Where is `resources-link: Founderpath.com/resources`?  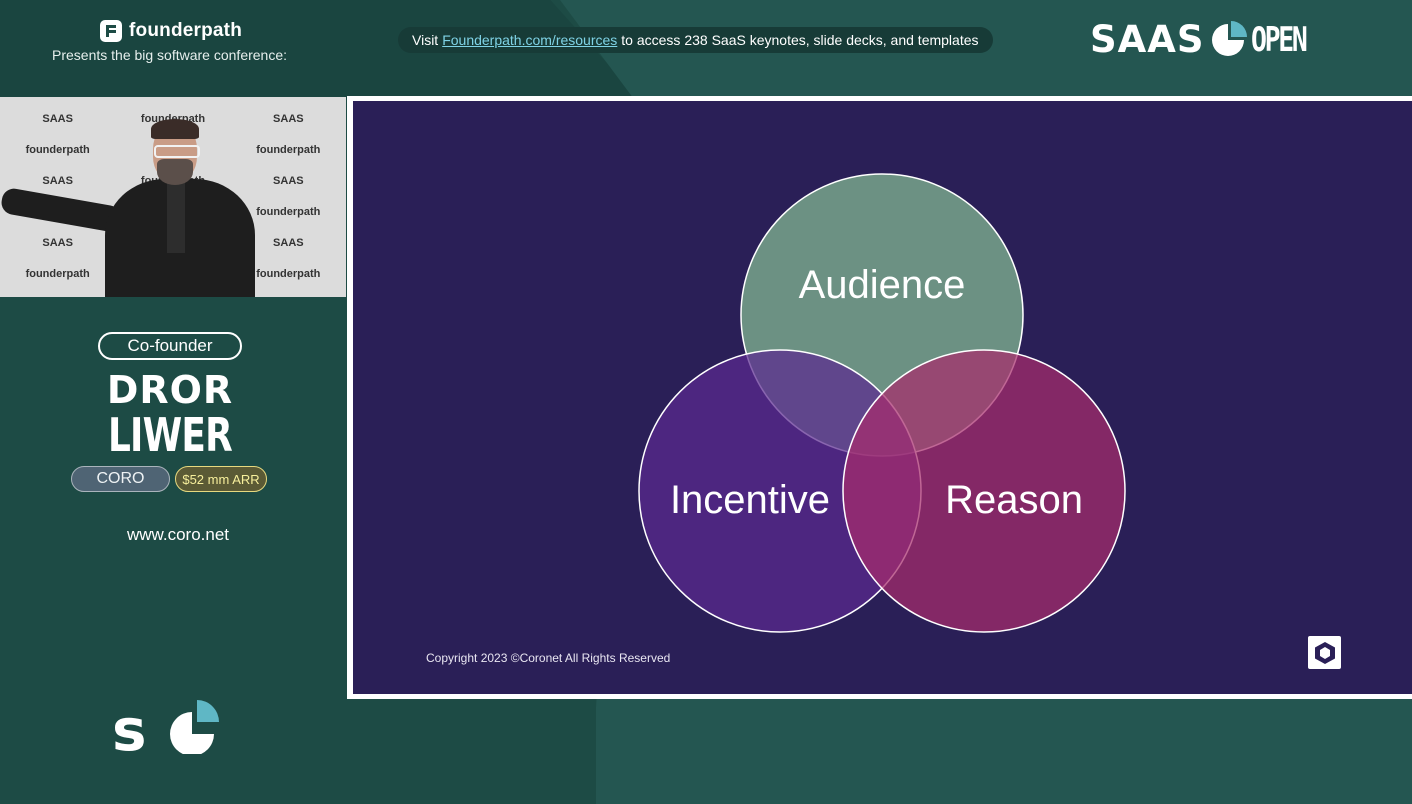
resources-link: Founderpath.com/resources is located at coordinates (529, 40).